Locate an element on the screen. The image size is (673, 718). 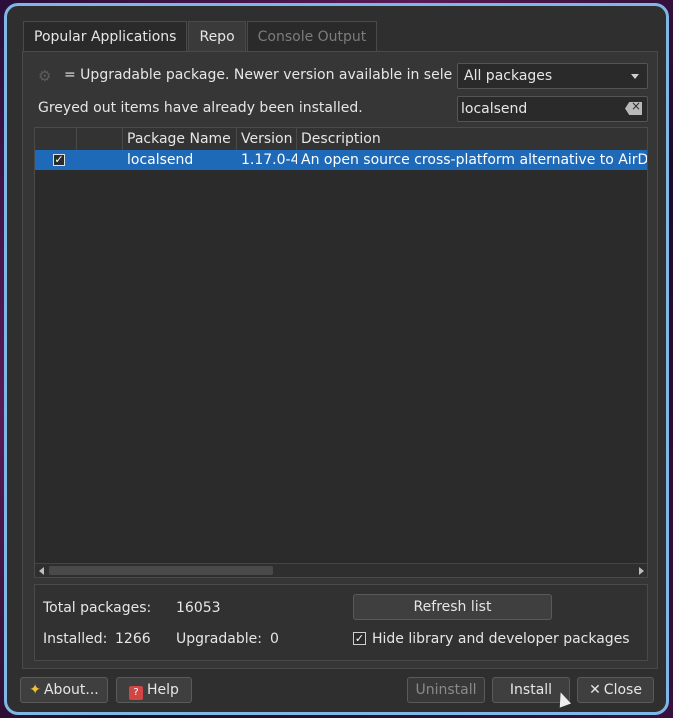
chevron-down-icon is located at coordinates (635, 76).